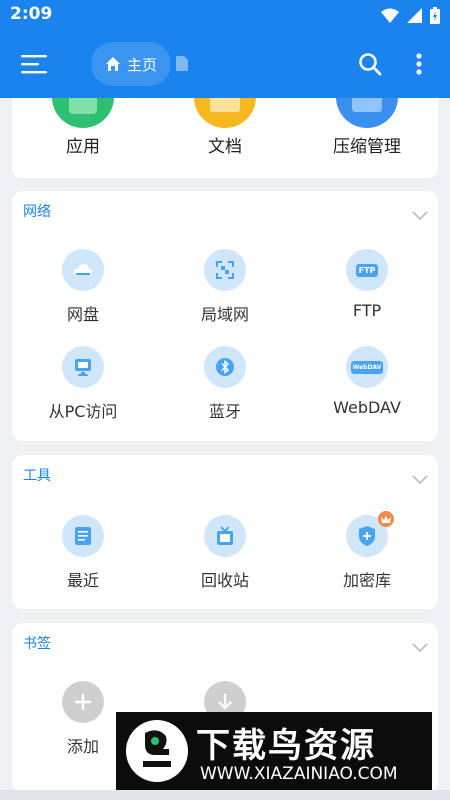  I want to click on bookmarks-collapse-button, so click(420, 646).